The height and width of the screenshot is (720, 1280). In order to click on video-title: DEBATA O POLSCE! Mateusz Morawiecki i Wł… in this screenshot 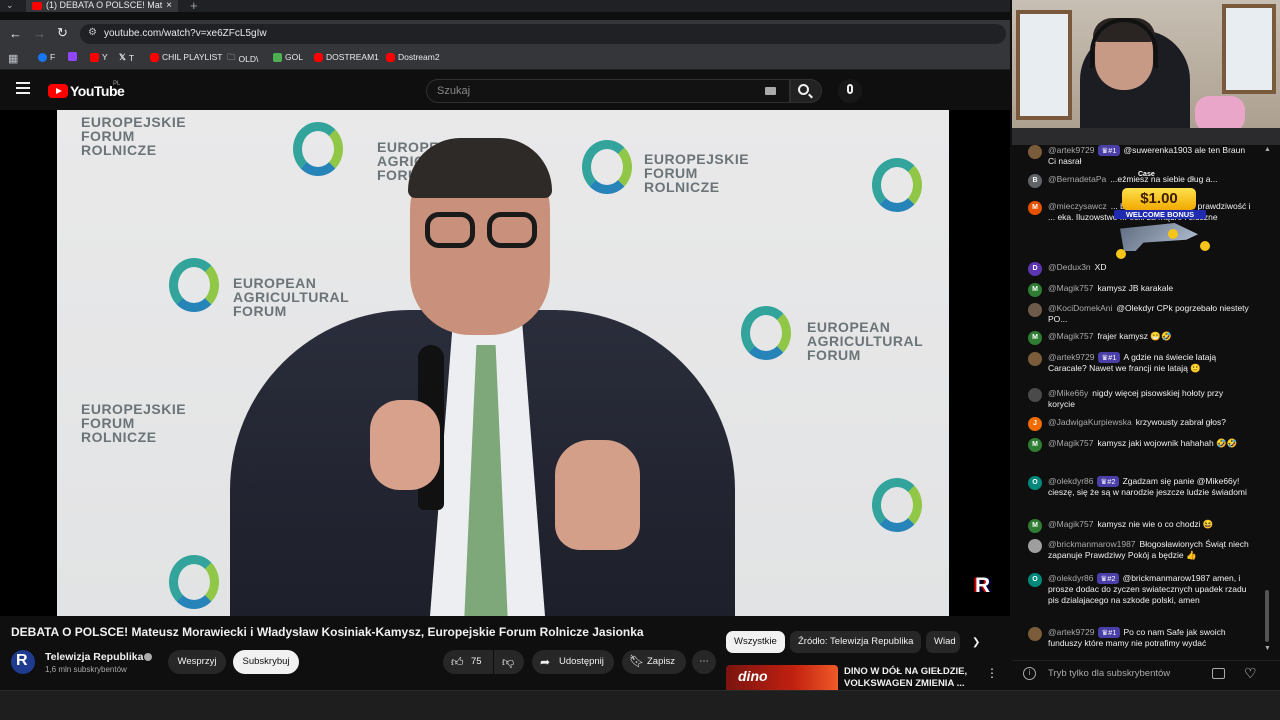, I will do `click(327, 632)`.